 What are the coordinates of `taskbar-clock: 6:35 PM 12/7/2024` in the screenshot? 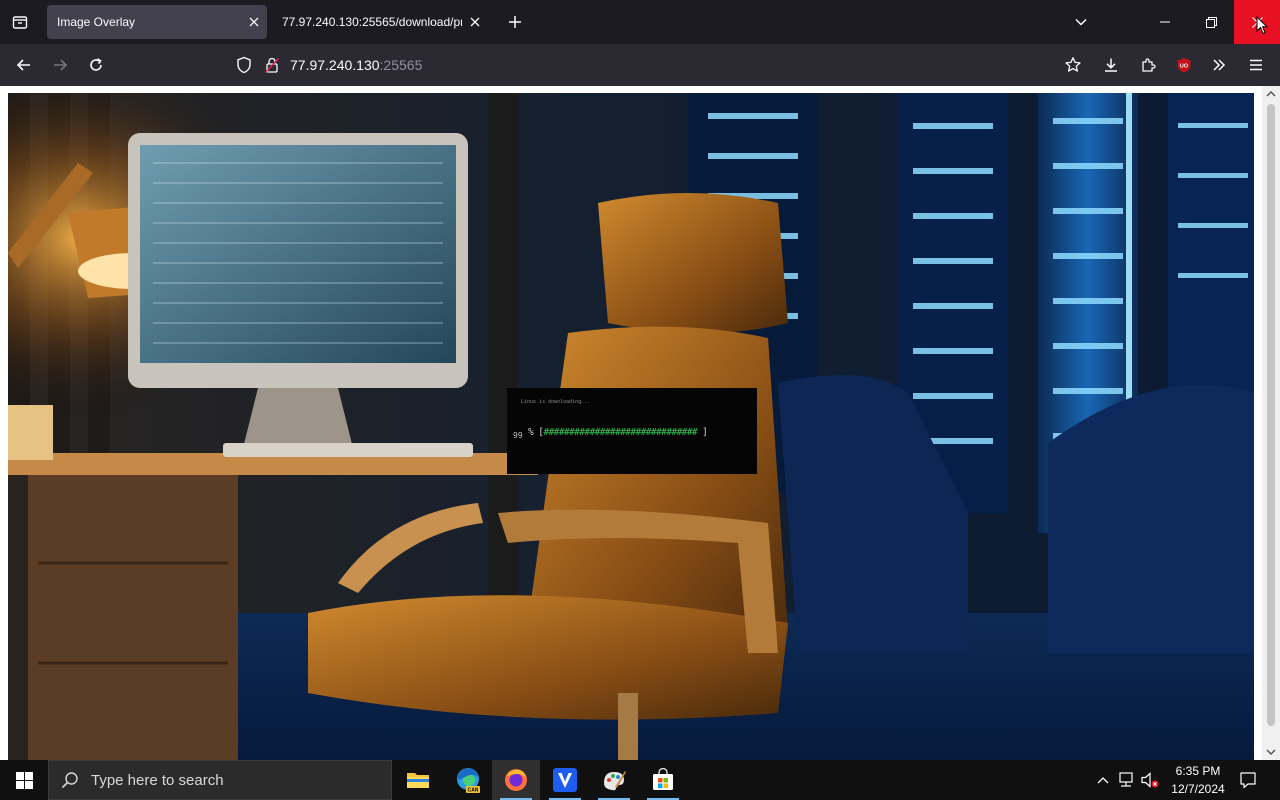 It's located at (1198, 780).